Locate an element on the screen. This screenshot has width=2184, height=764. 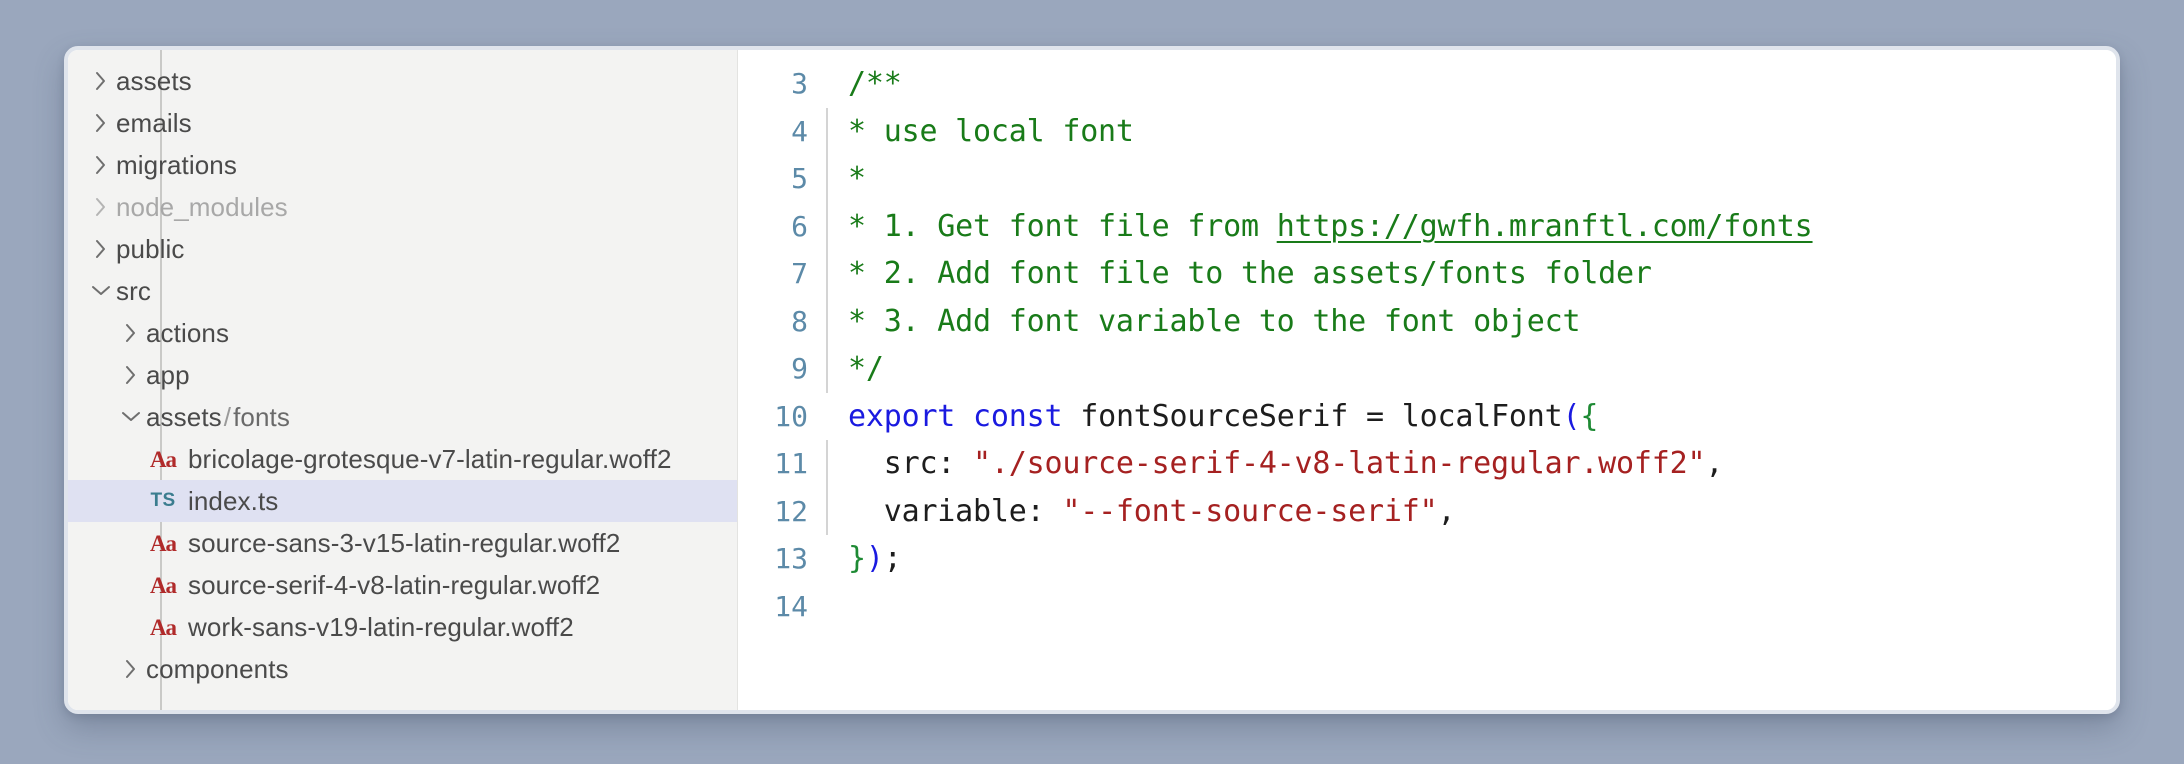
code-token-link: https://gwfh.mranftl.com/fonts is located at coordinates (1545, 226).